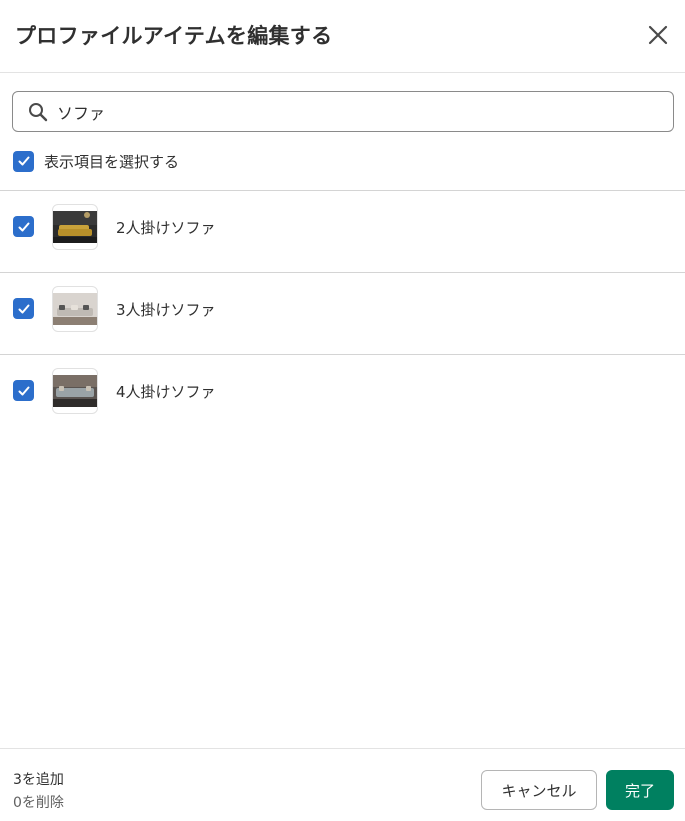 Image resolution: width=685 pixels, height=821 pixels. I want to click on select-all-checkbox, so click(23, 161).